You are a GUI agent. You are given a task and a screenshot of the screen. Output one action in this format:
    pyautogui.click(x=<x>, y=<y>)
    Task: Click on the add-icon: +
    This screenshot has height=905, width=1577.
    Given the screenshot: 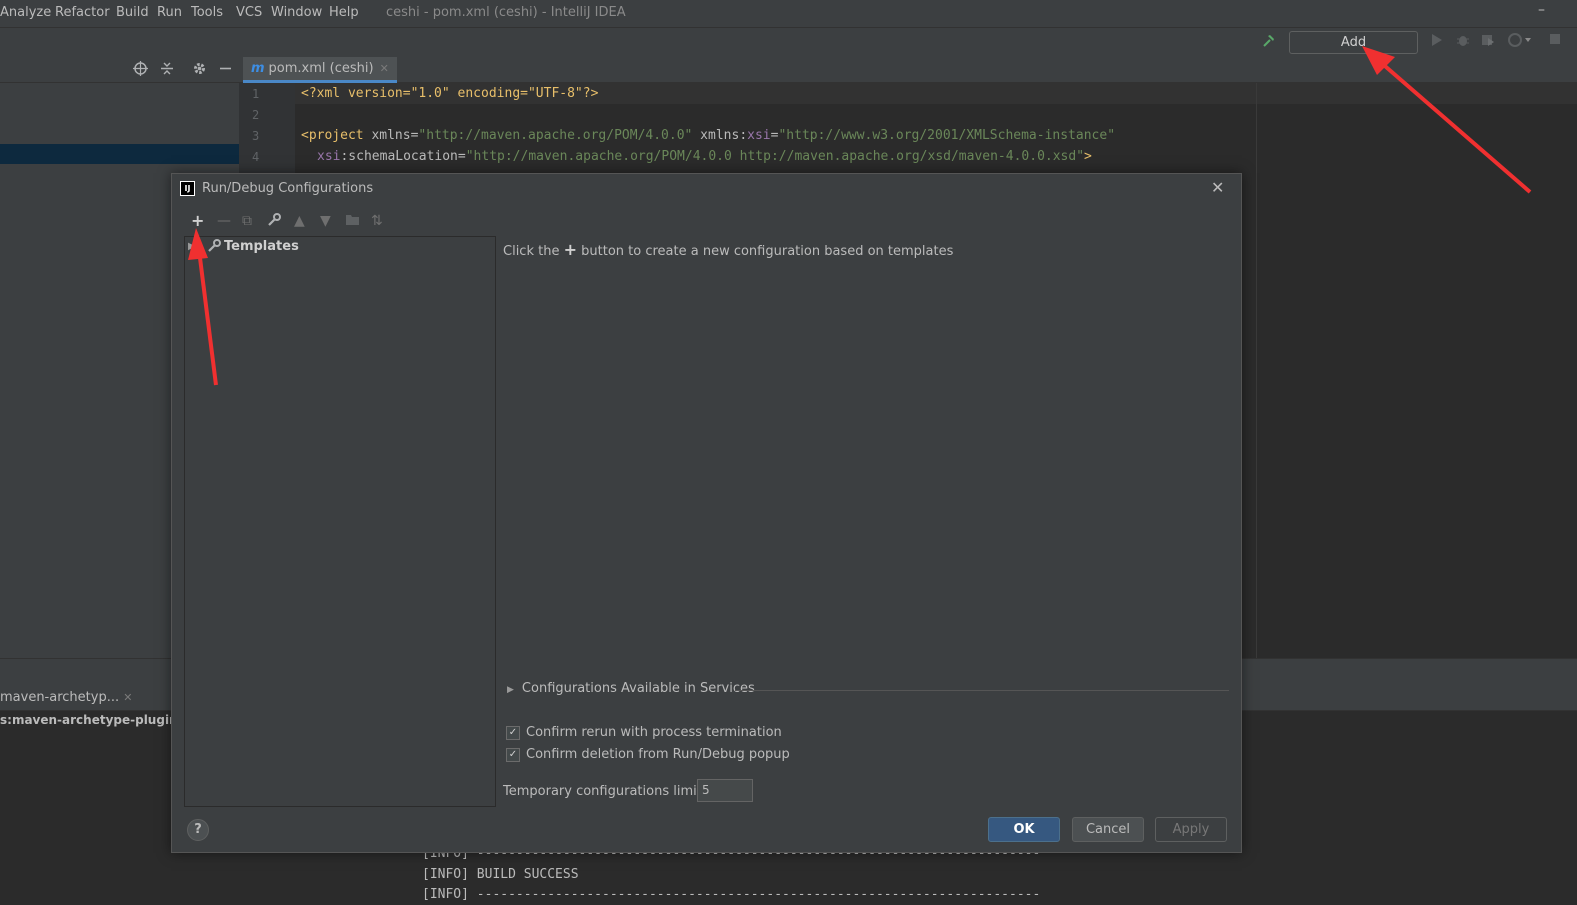 What is the action you would take?
    pyautogui.click(x=197, y=220)
    